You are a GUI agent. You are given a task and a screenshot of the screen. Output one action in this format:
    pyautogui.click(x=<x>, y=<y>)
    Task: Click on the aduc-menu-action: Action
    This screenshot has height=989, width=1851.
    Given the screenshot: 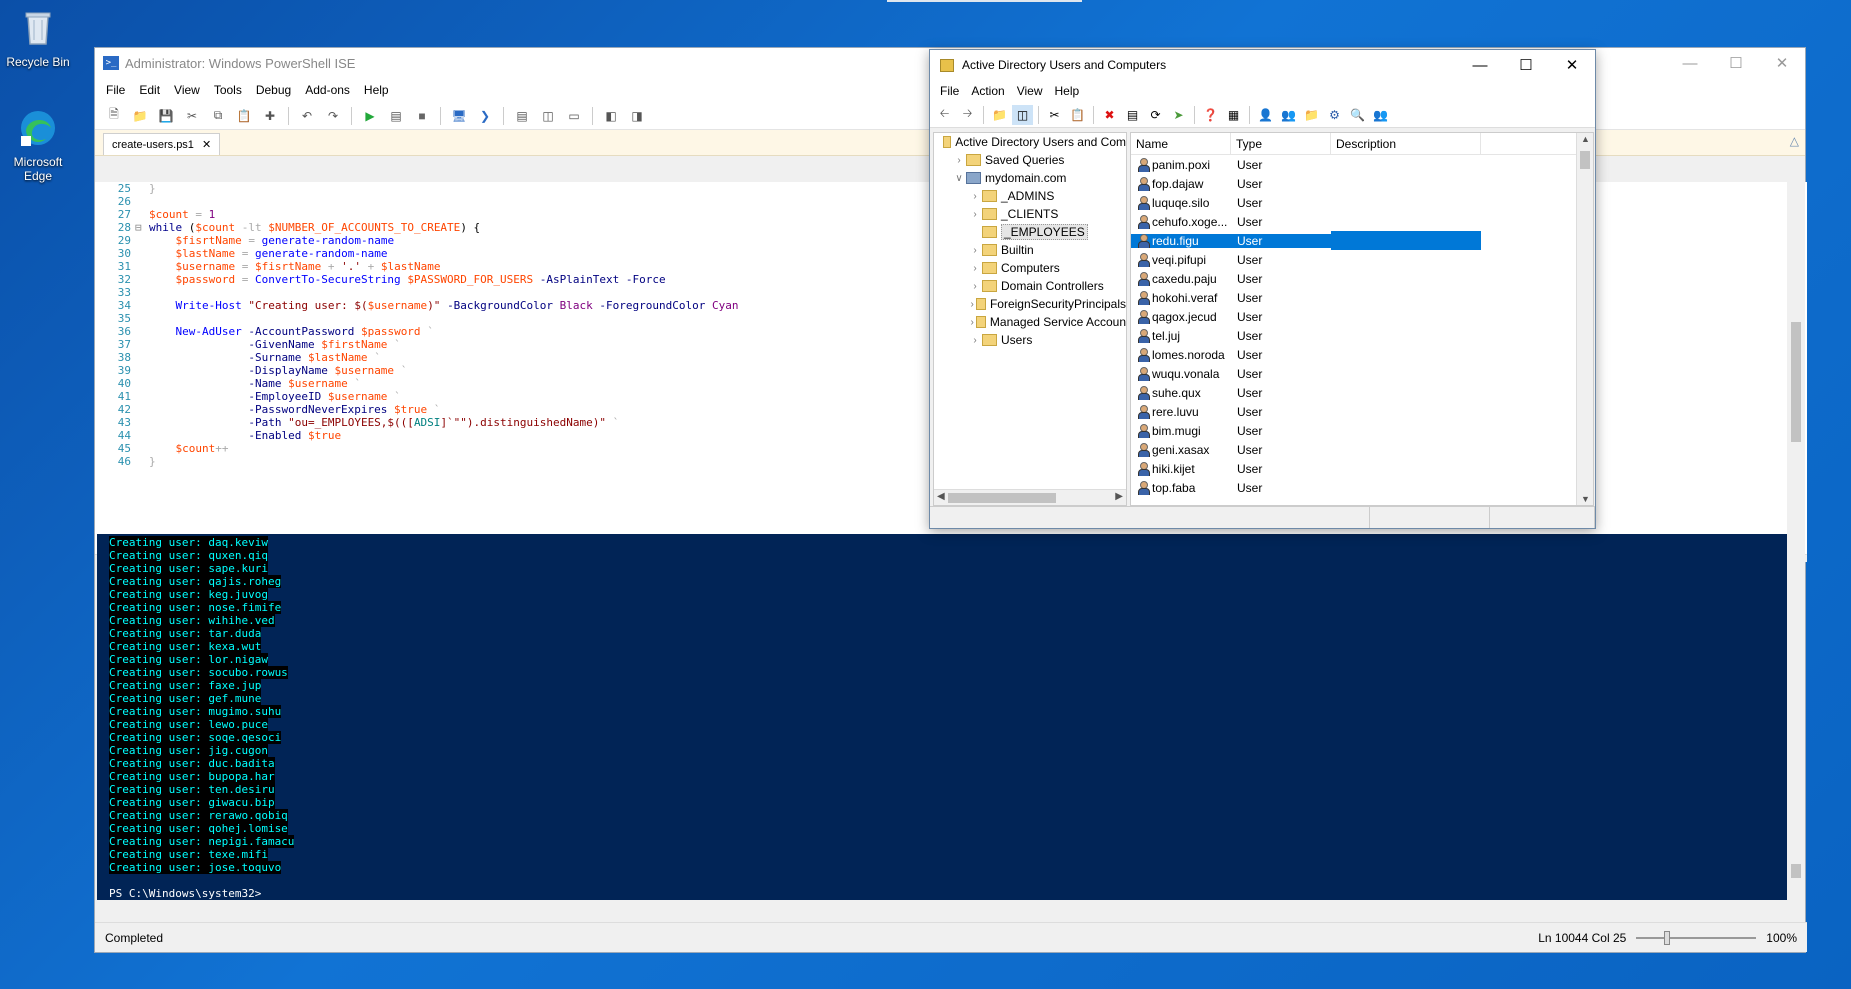 What is the action you would take?
    pyautogui.click(x=987, y=91)
    